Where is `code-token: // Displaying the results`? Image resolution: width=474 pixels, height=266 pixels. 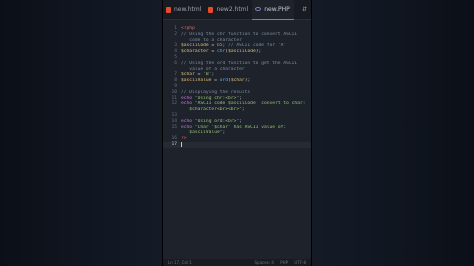 code-token: // Displaying the results is located at coordinates (216, 92).